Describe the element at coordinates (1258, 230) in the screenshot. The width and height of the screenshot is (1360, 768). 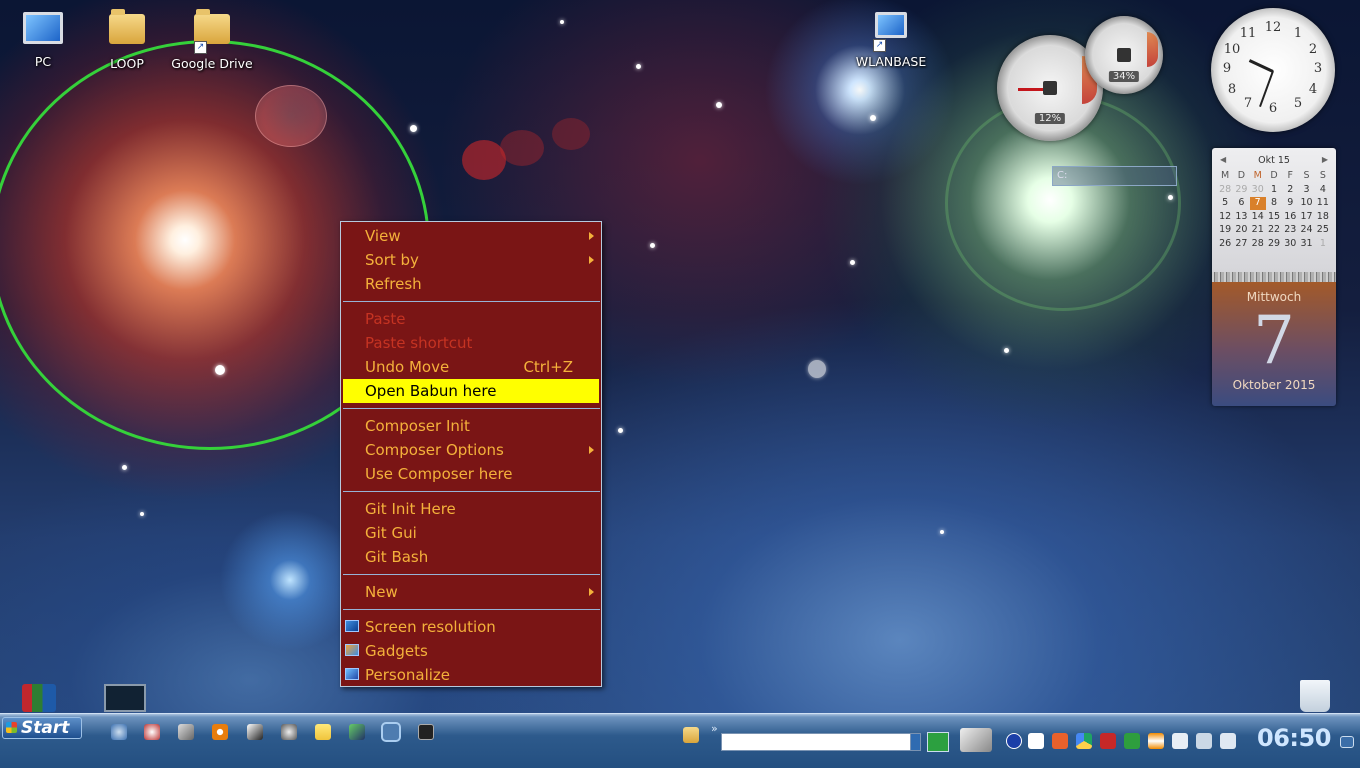
I see `calendar-day-cell: 21` at that location.